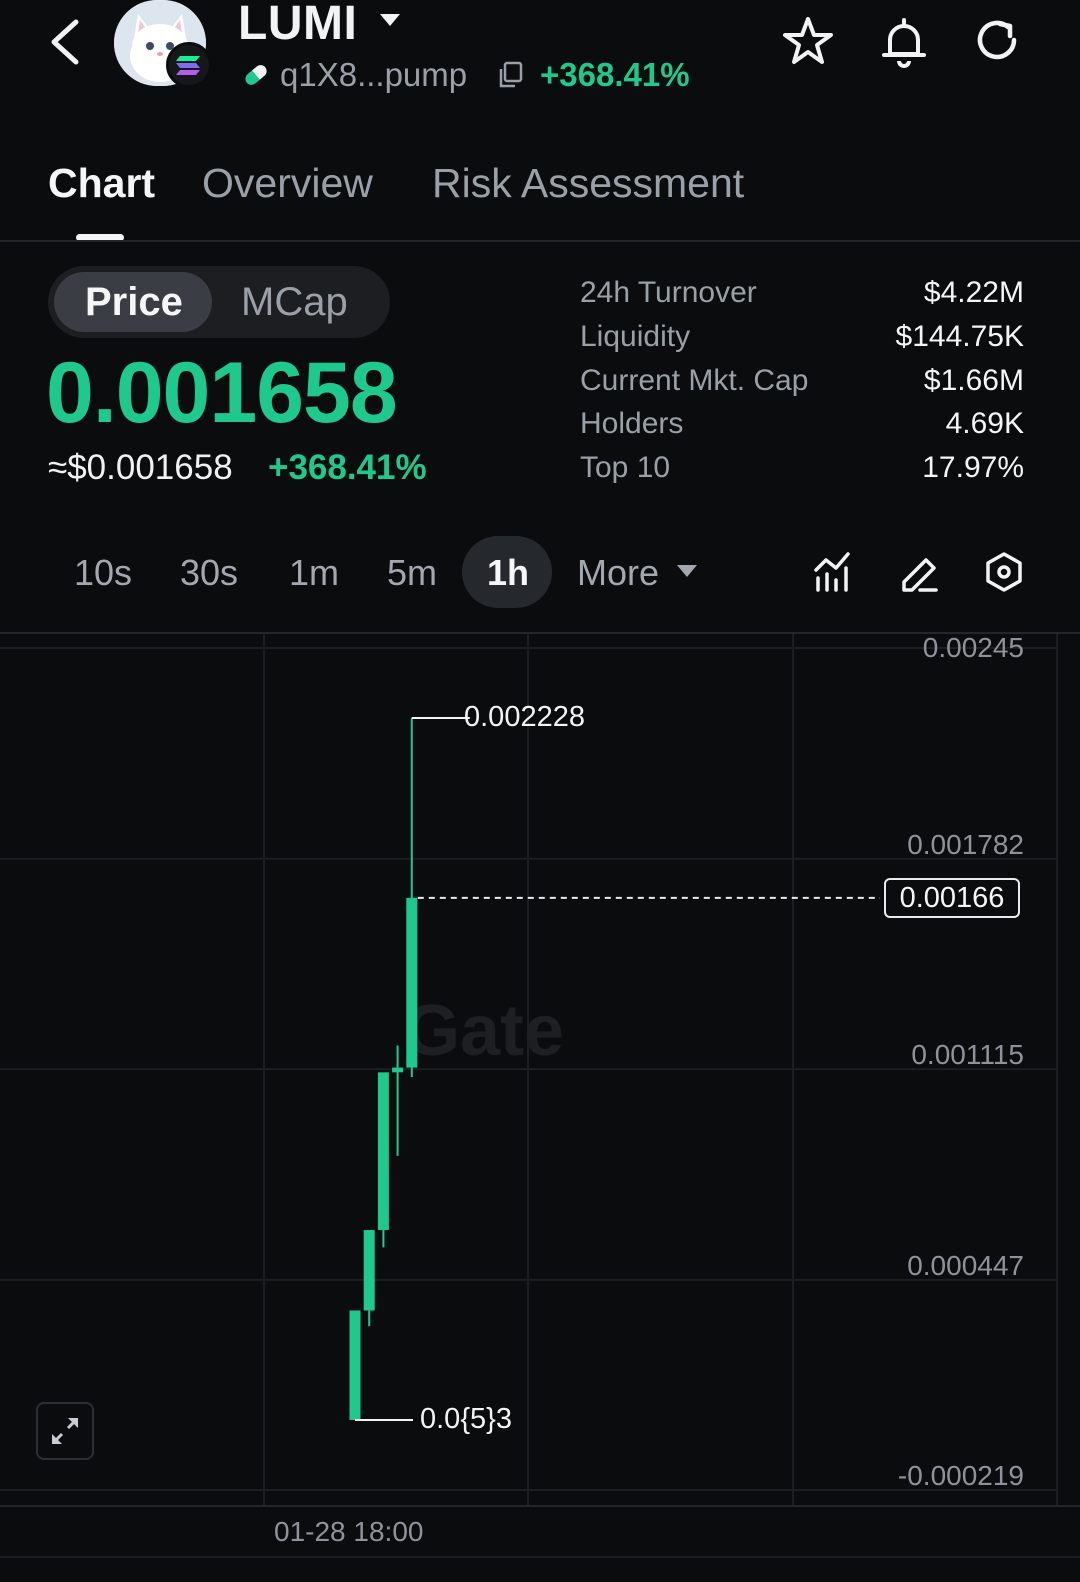  I want to click on settings-hexagon-icon, so click(1004, 572).